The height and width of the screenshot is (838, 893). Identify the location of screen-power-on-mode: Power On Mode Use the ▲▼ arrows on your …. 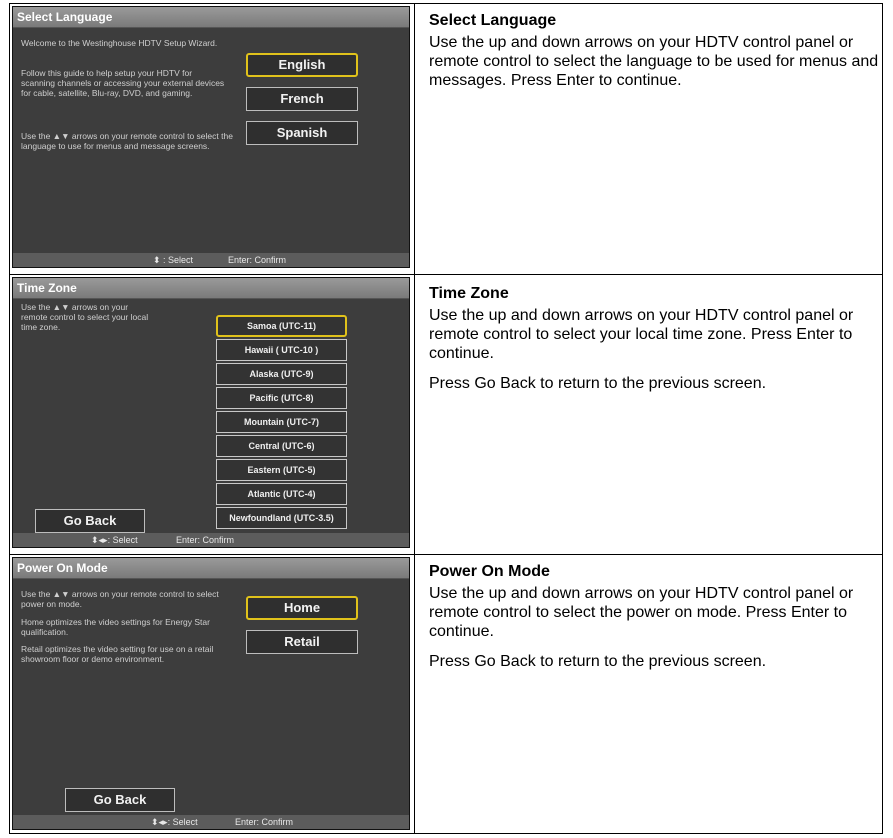
(211, 693).